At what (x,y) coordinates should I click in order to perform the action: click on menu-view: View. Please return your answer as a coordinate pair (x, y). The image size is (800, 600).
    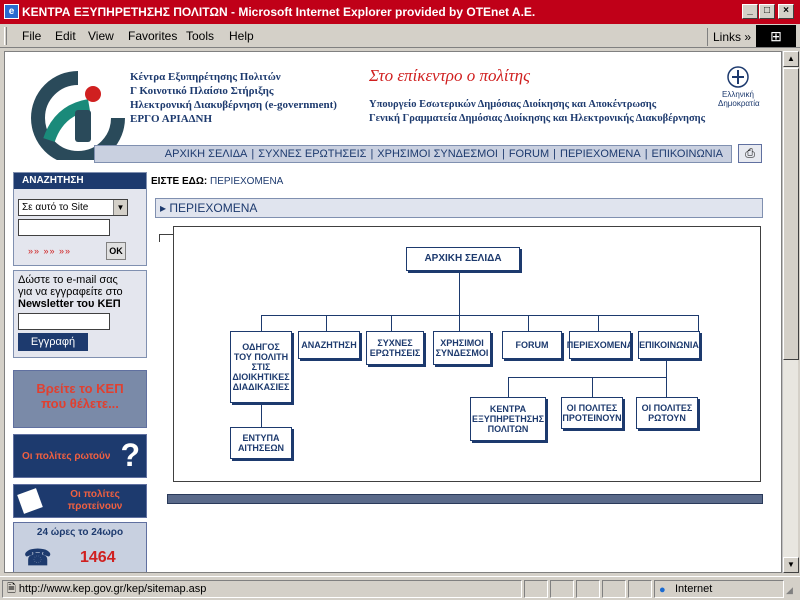
    Looking at the image, I should click on (101, 36).